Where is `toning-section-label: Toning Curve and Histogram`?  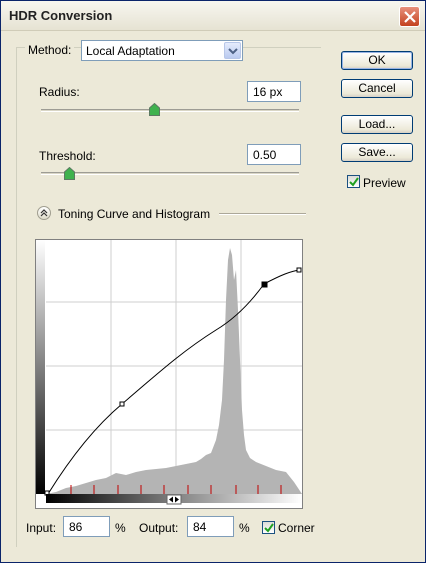 toning-section-label: Toning Curve and Histogram is located at coordinates (134, 214).